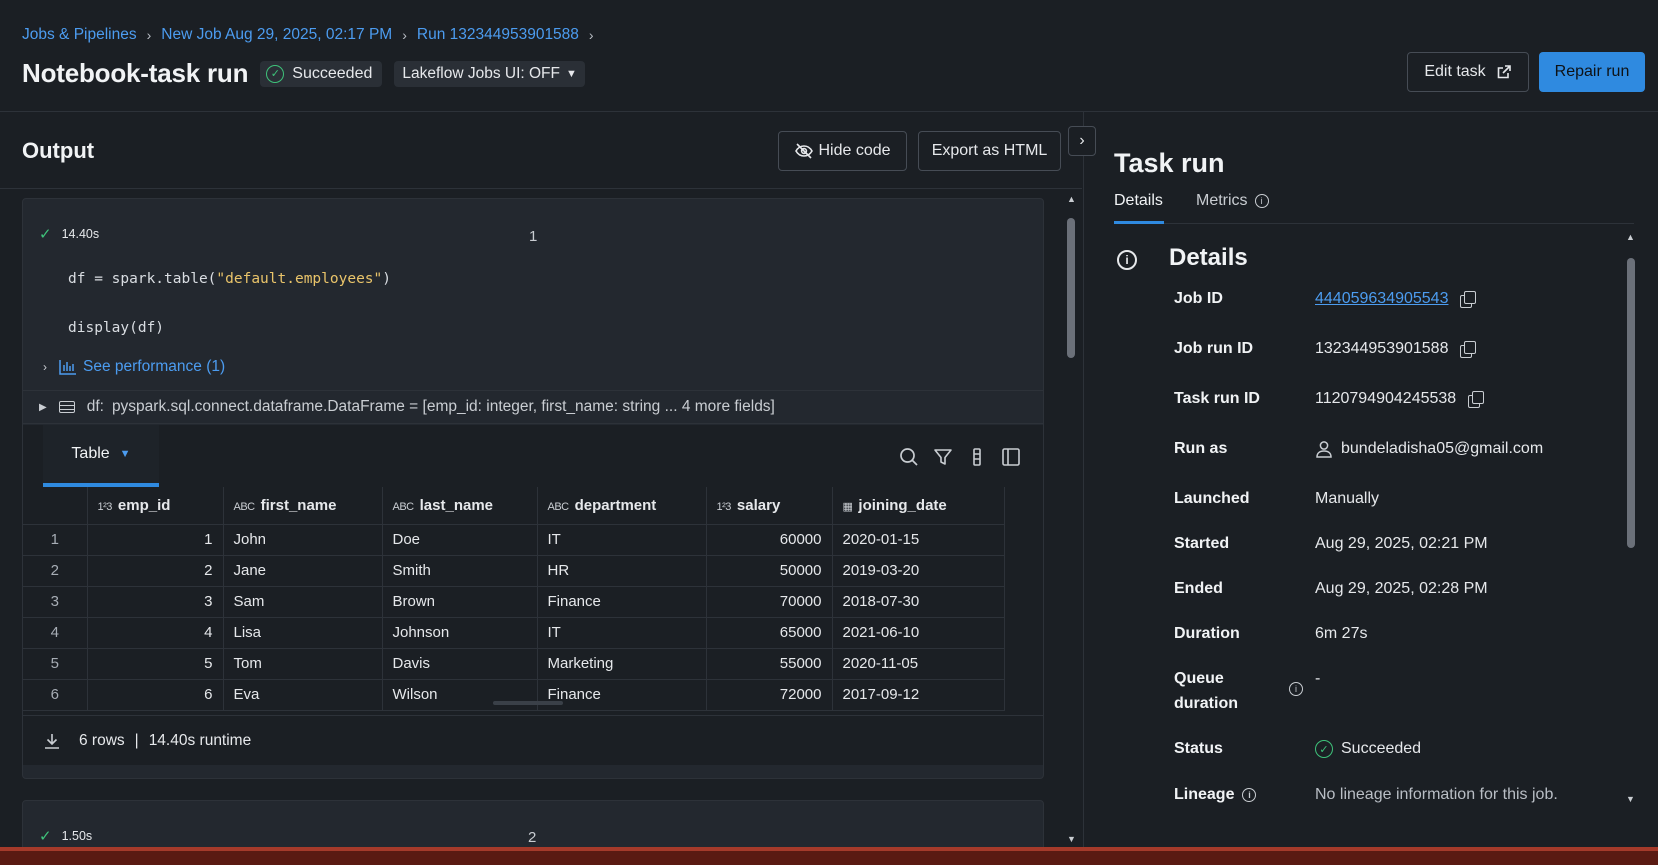 The width and height of the screenshot is (1658, 865). I want to click on tab-metrics-label: Metrics, so click(1222, 200).